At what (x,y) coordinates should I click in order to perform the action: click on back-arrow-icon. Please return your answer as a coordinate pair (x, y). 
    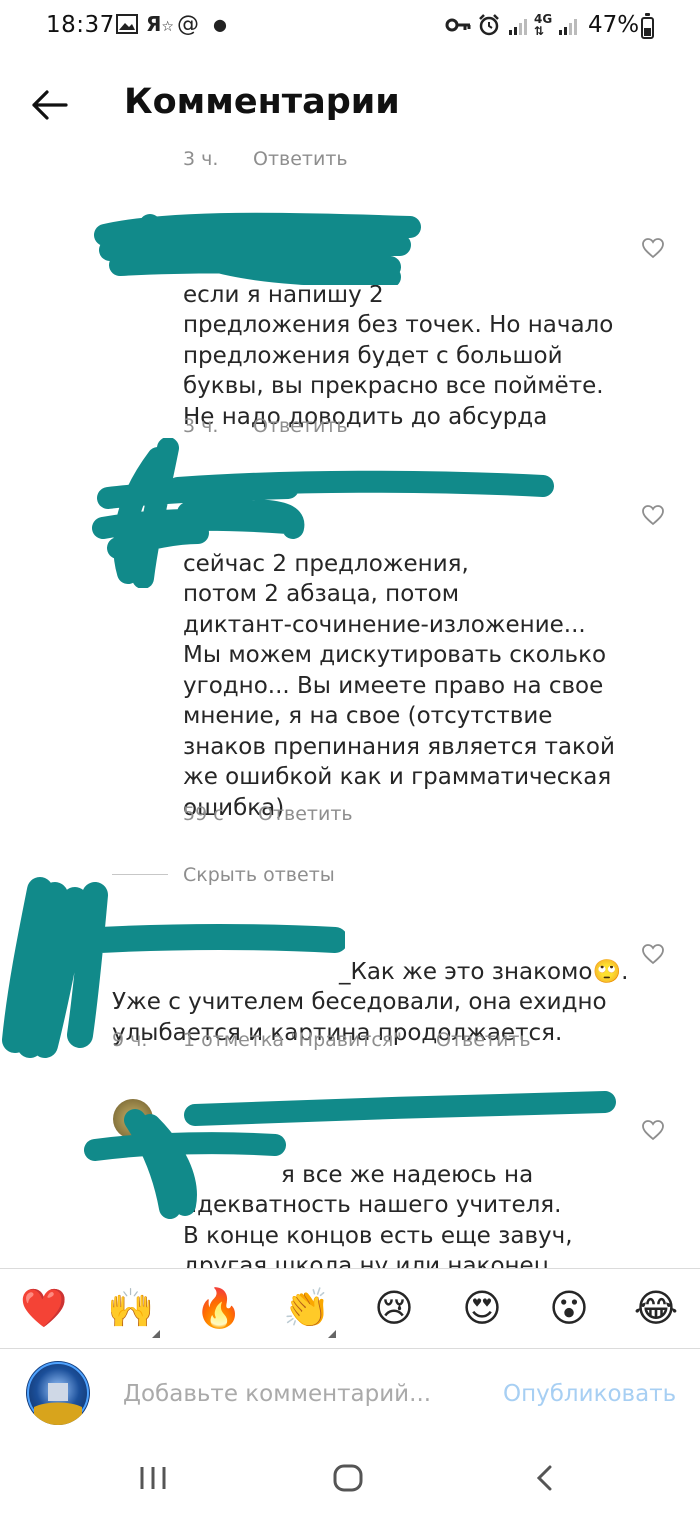
    Looking at the image, I should click on (49, 105).